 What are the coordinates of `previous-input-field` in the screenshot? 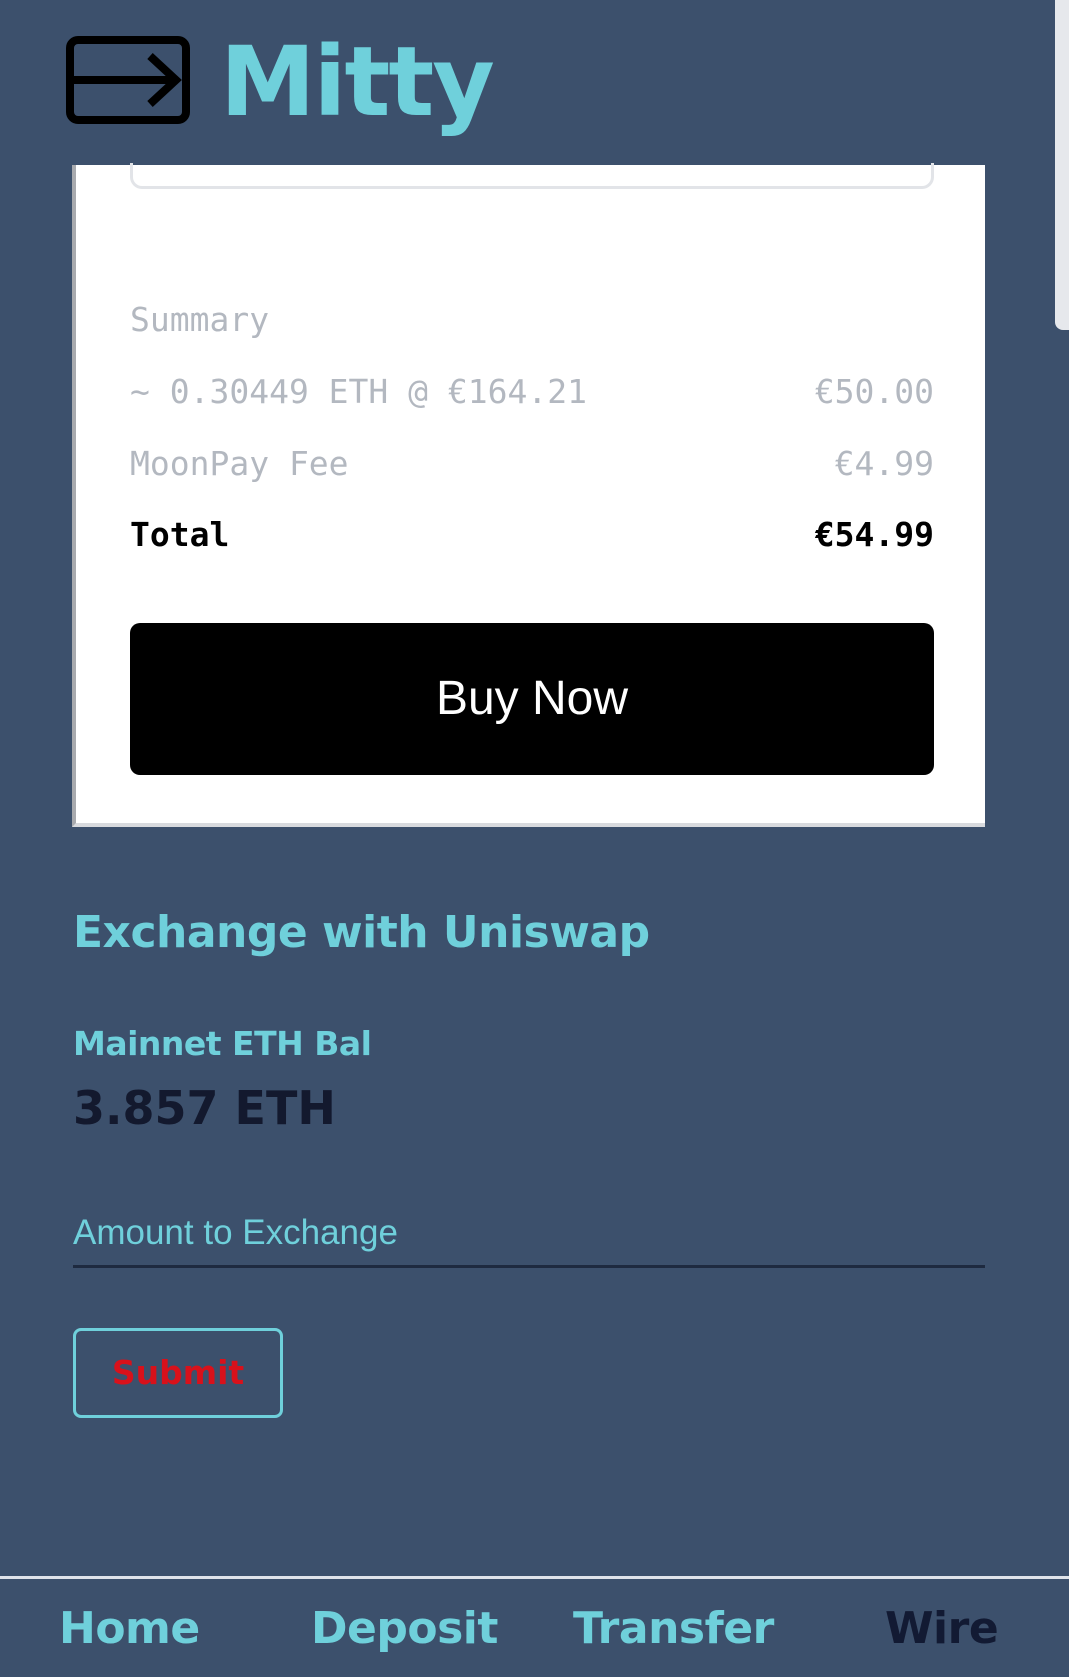 It's located at (532, 176).